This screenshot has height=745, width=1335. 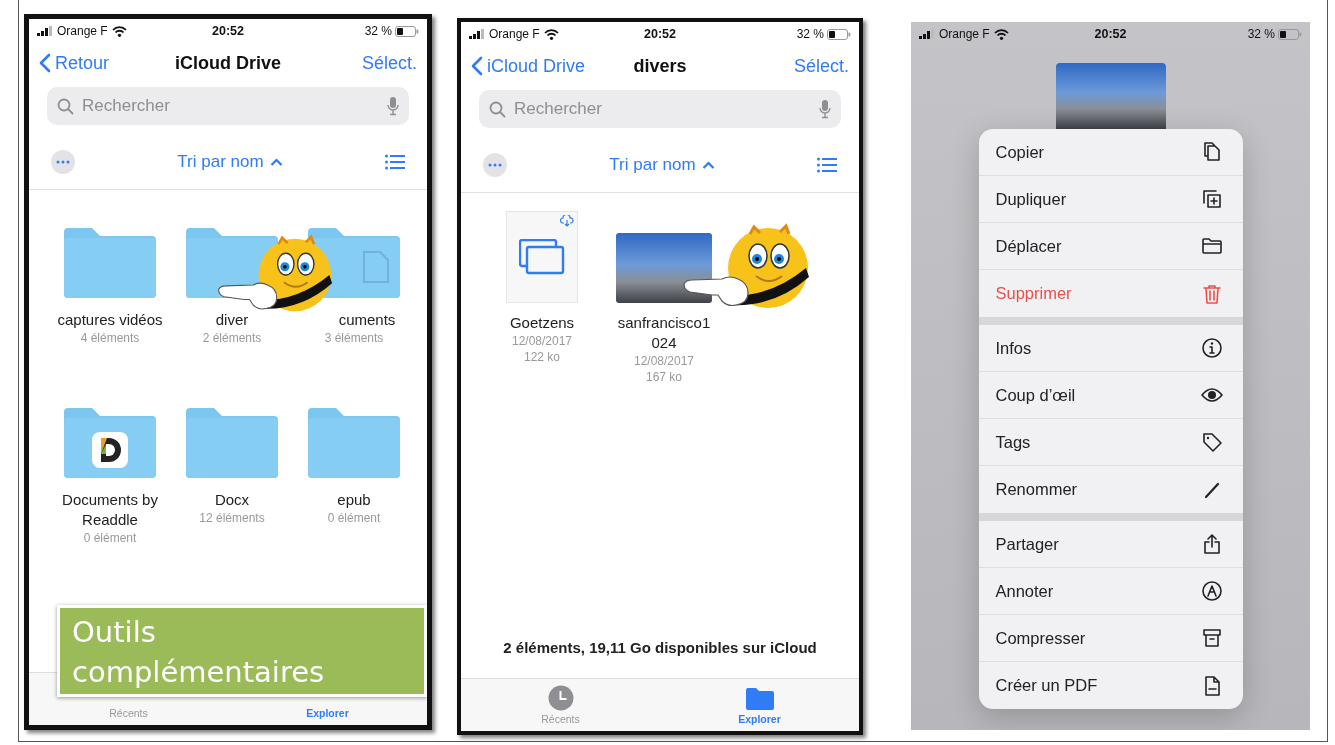 What do you see at coordinates (1110, 348) in the screenshot?
I see `menu-item: Infos` at bounding box center [1110, 348].